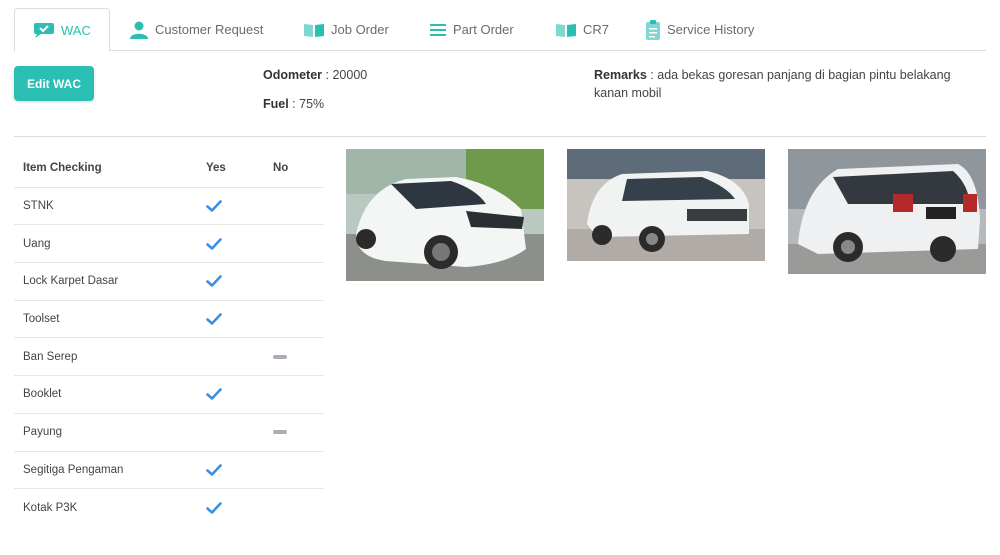 The width and height of the screenshot is (1000, 555). What do you see at coordinates (445, 215) in the screenshot?
I see `car-photo-front` at bounding box center [445, 215].